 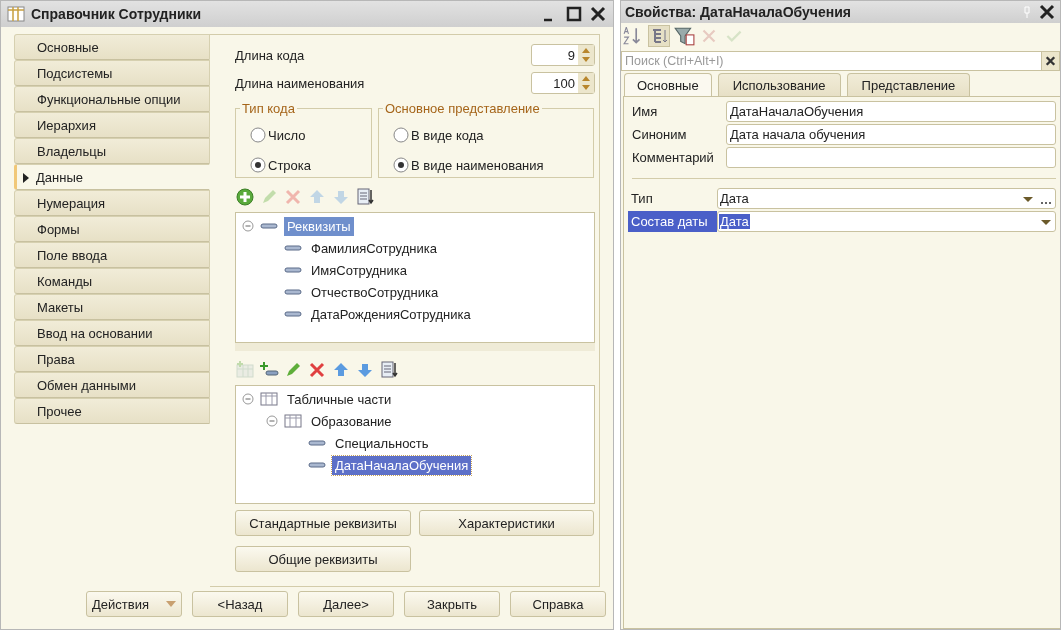 What do you see at coordinates (374, 248) in the screenshot?
I see `tree-item: ФамилияСотрудника` at bounding box center [374, 248].